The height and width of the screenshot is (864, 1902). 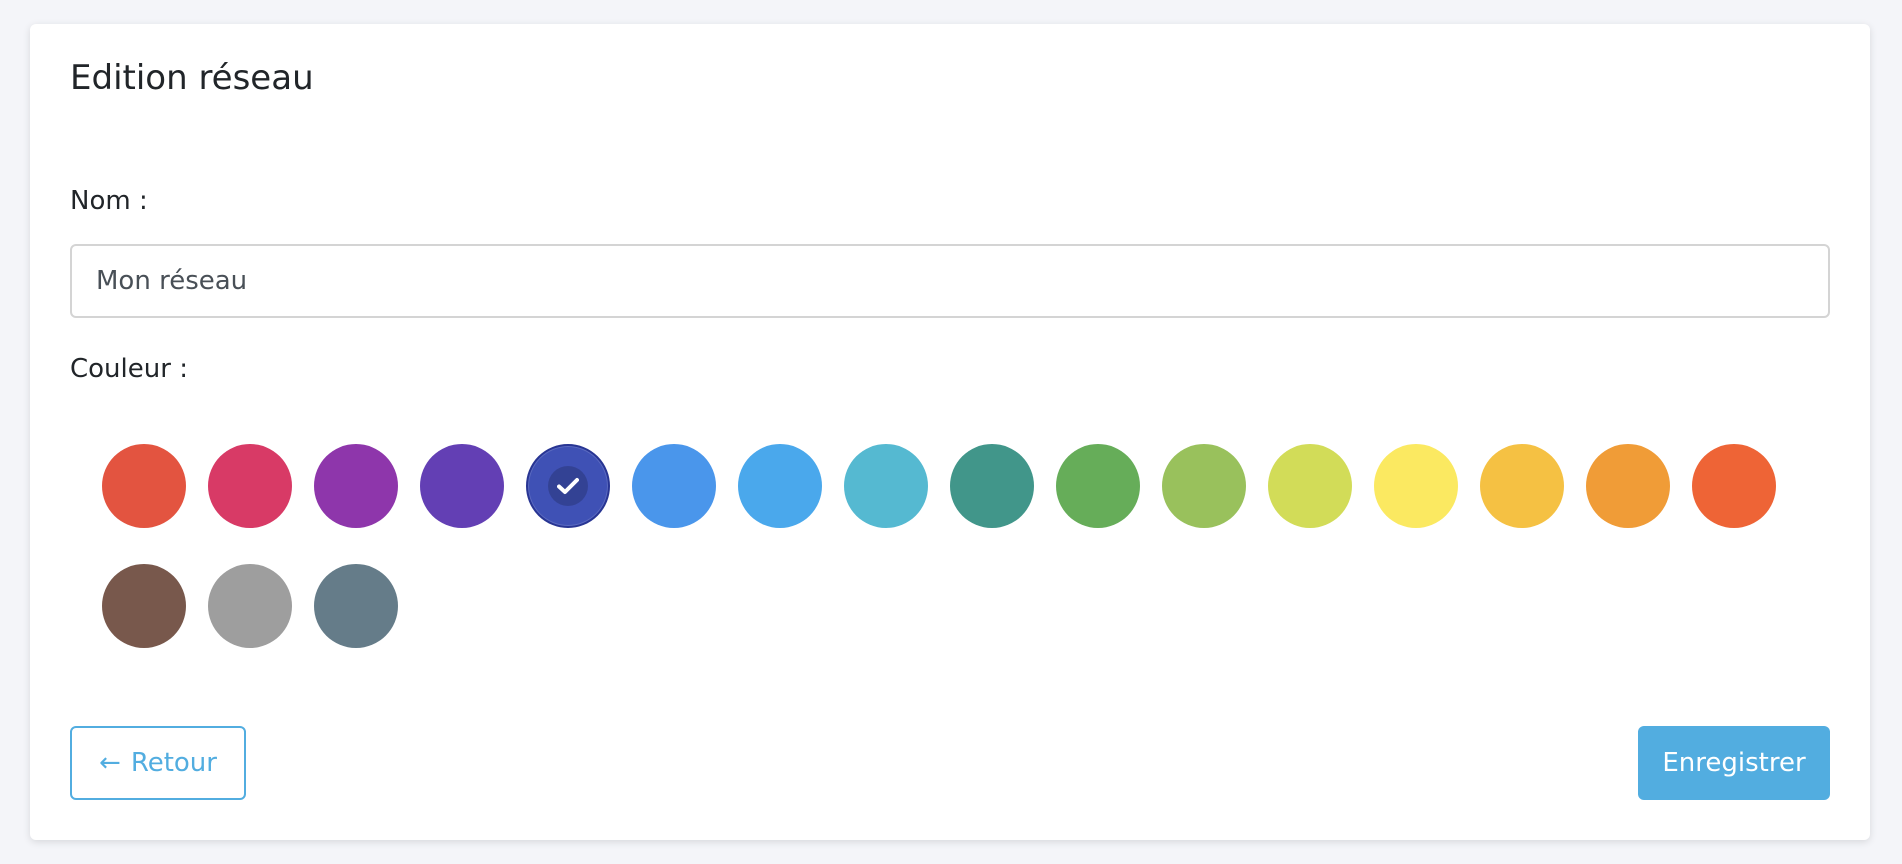 What do you see at coordinates (1628, 486) in the screenshot?
I see `color-swatch-orange` at bounding box center [1628, 486].